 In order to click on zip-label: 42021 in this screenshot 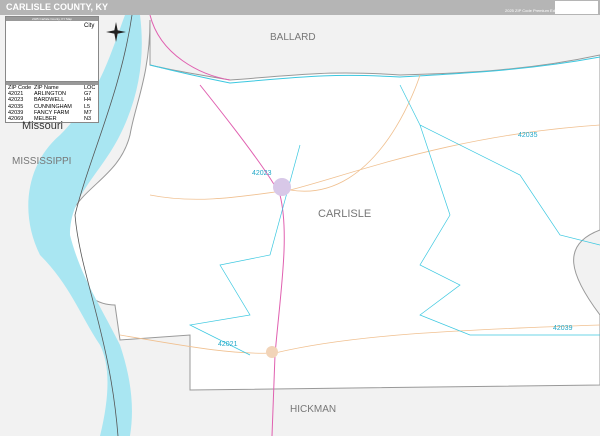, I will do `click(228, 344)`.